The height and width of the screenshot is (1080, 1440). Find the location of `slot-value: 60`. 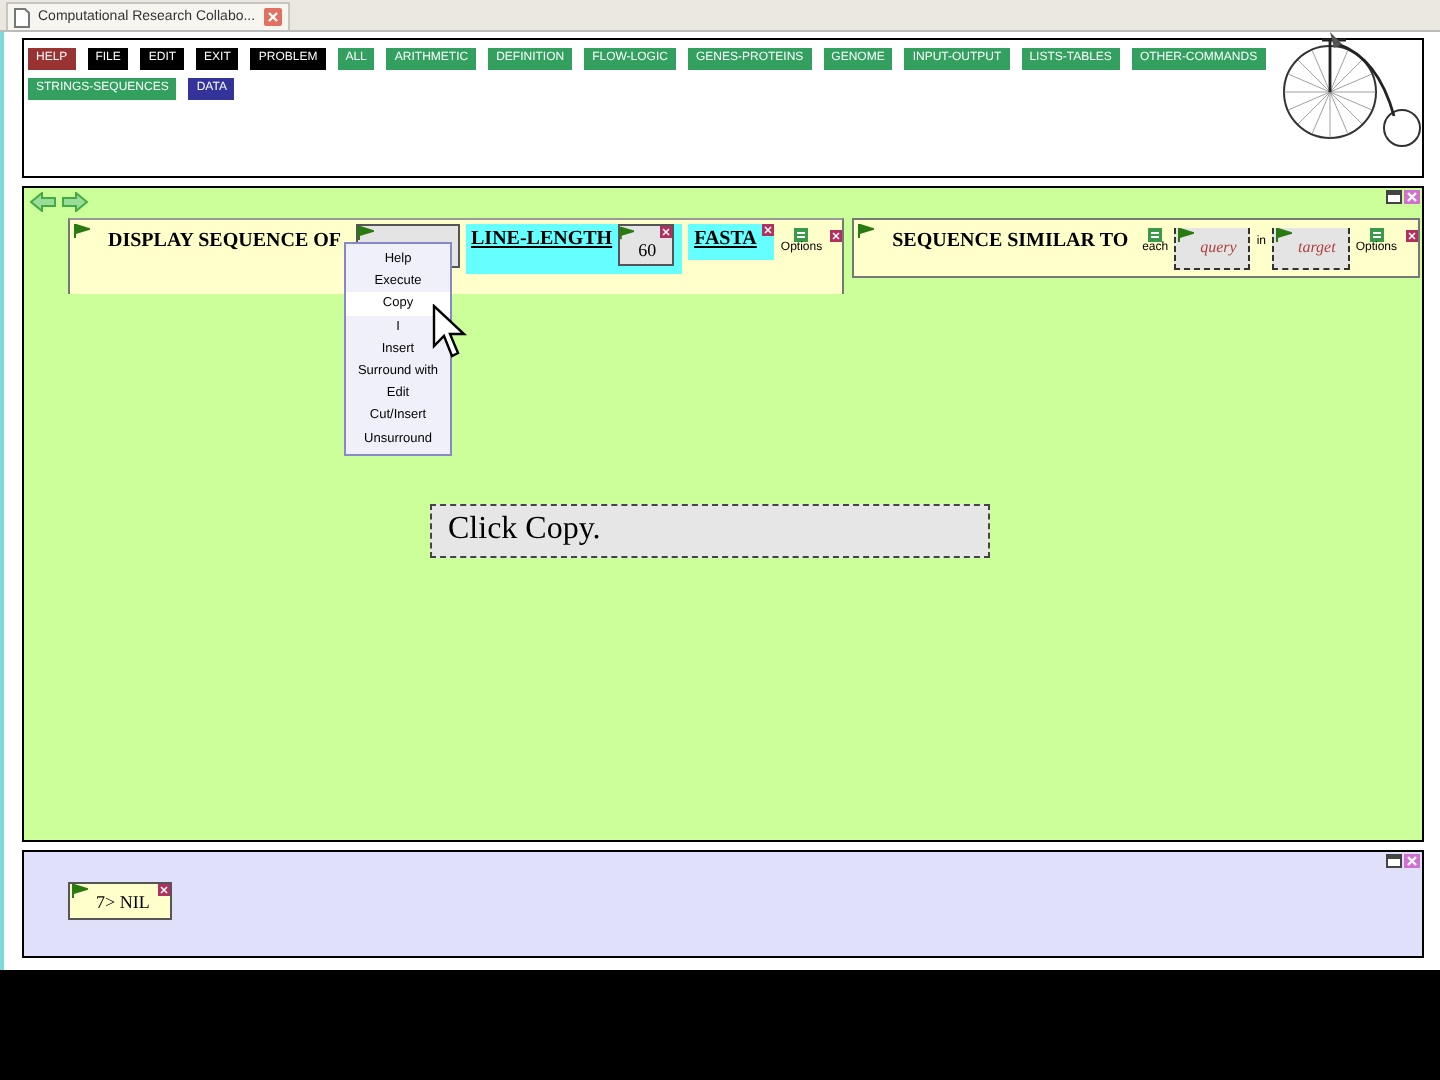

slot-value: 60 is located at coordinates (647, 250).